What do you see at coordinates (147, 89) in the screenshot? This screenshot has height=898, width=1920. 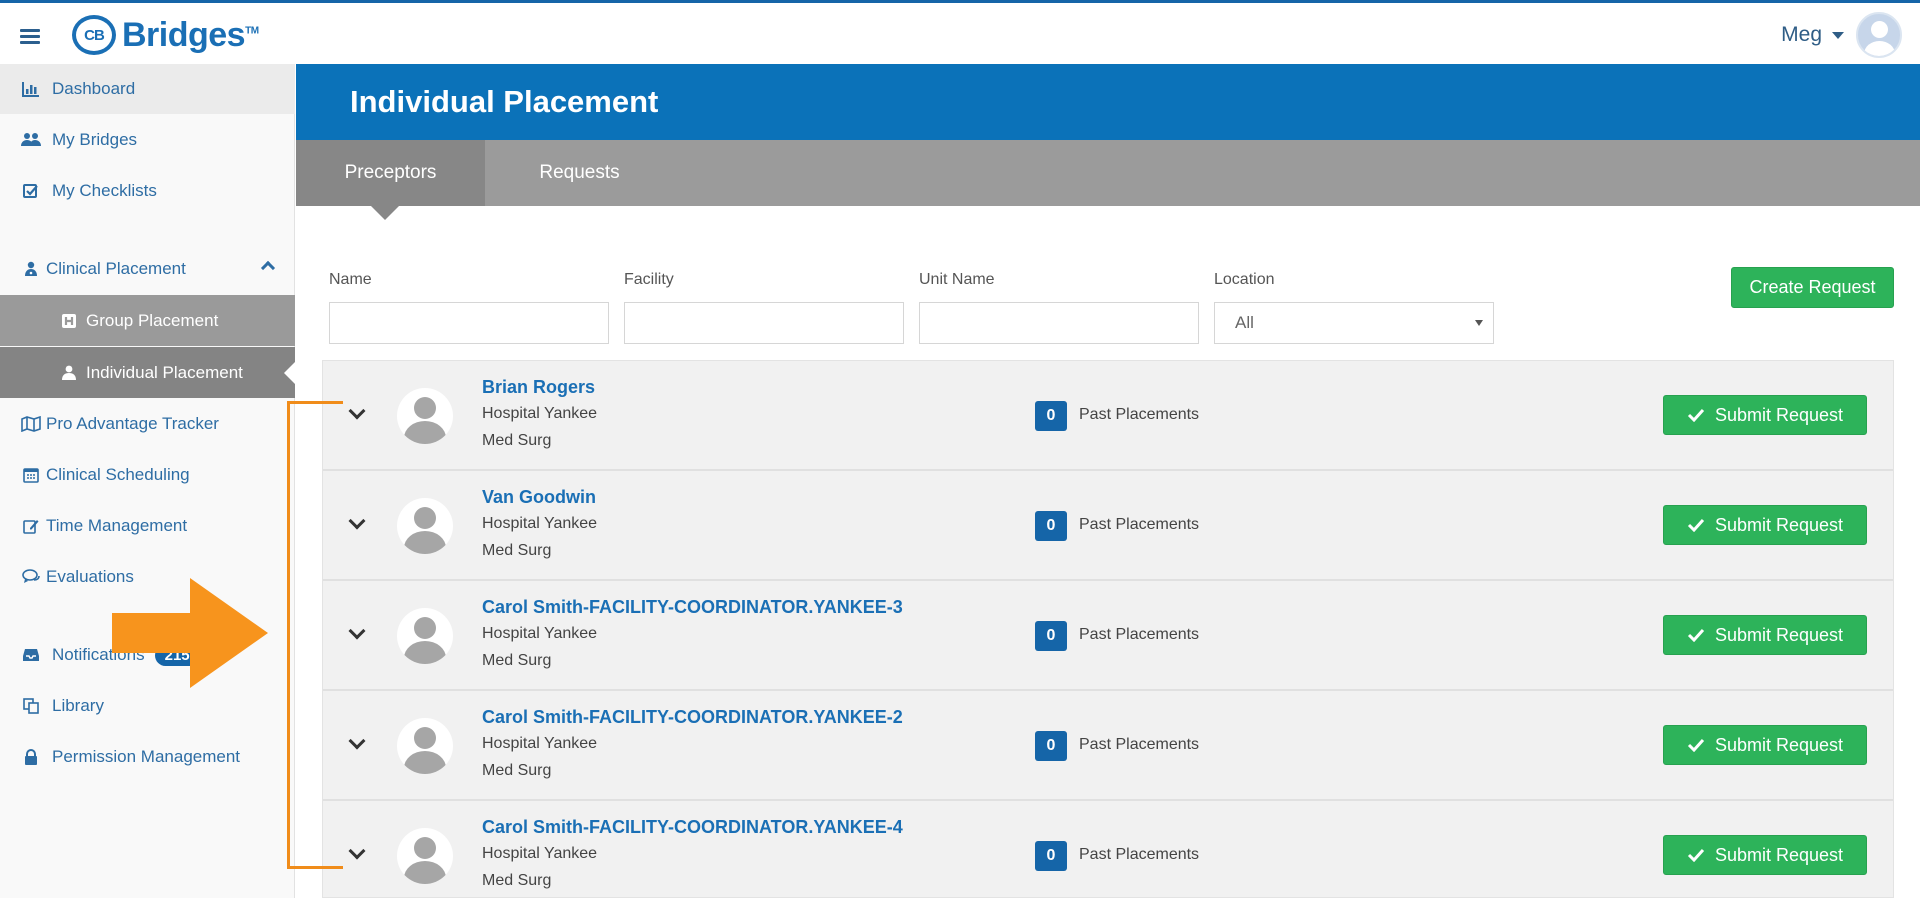 I see `sidebar-item-dashboard: Dashboard` at bounding box center [147, 89].